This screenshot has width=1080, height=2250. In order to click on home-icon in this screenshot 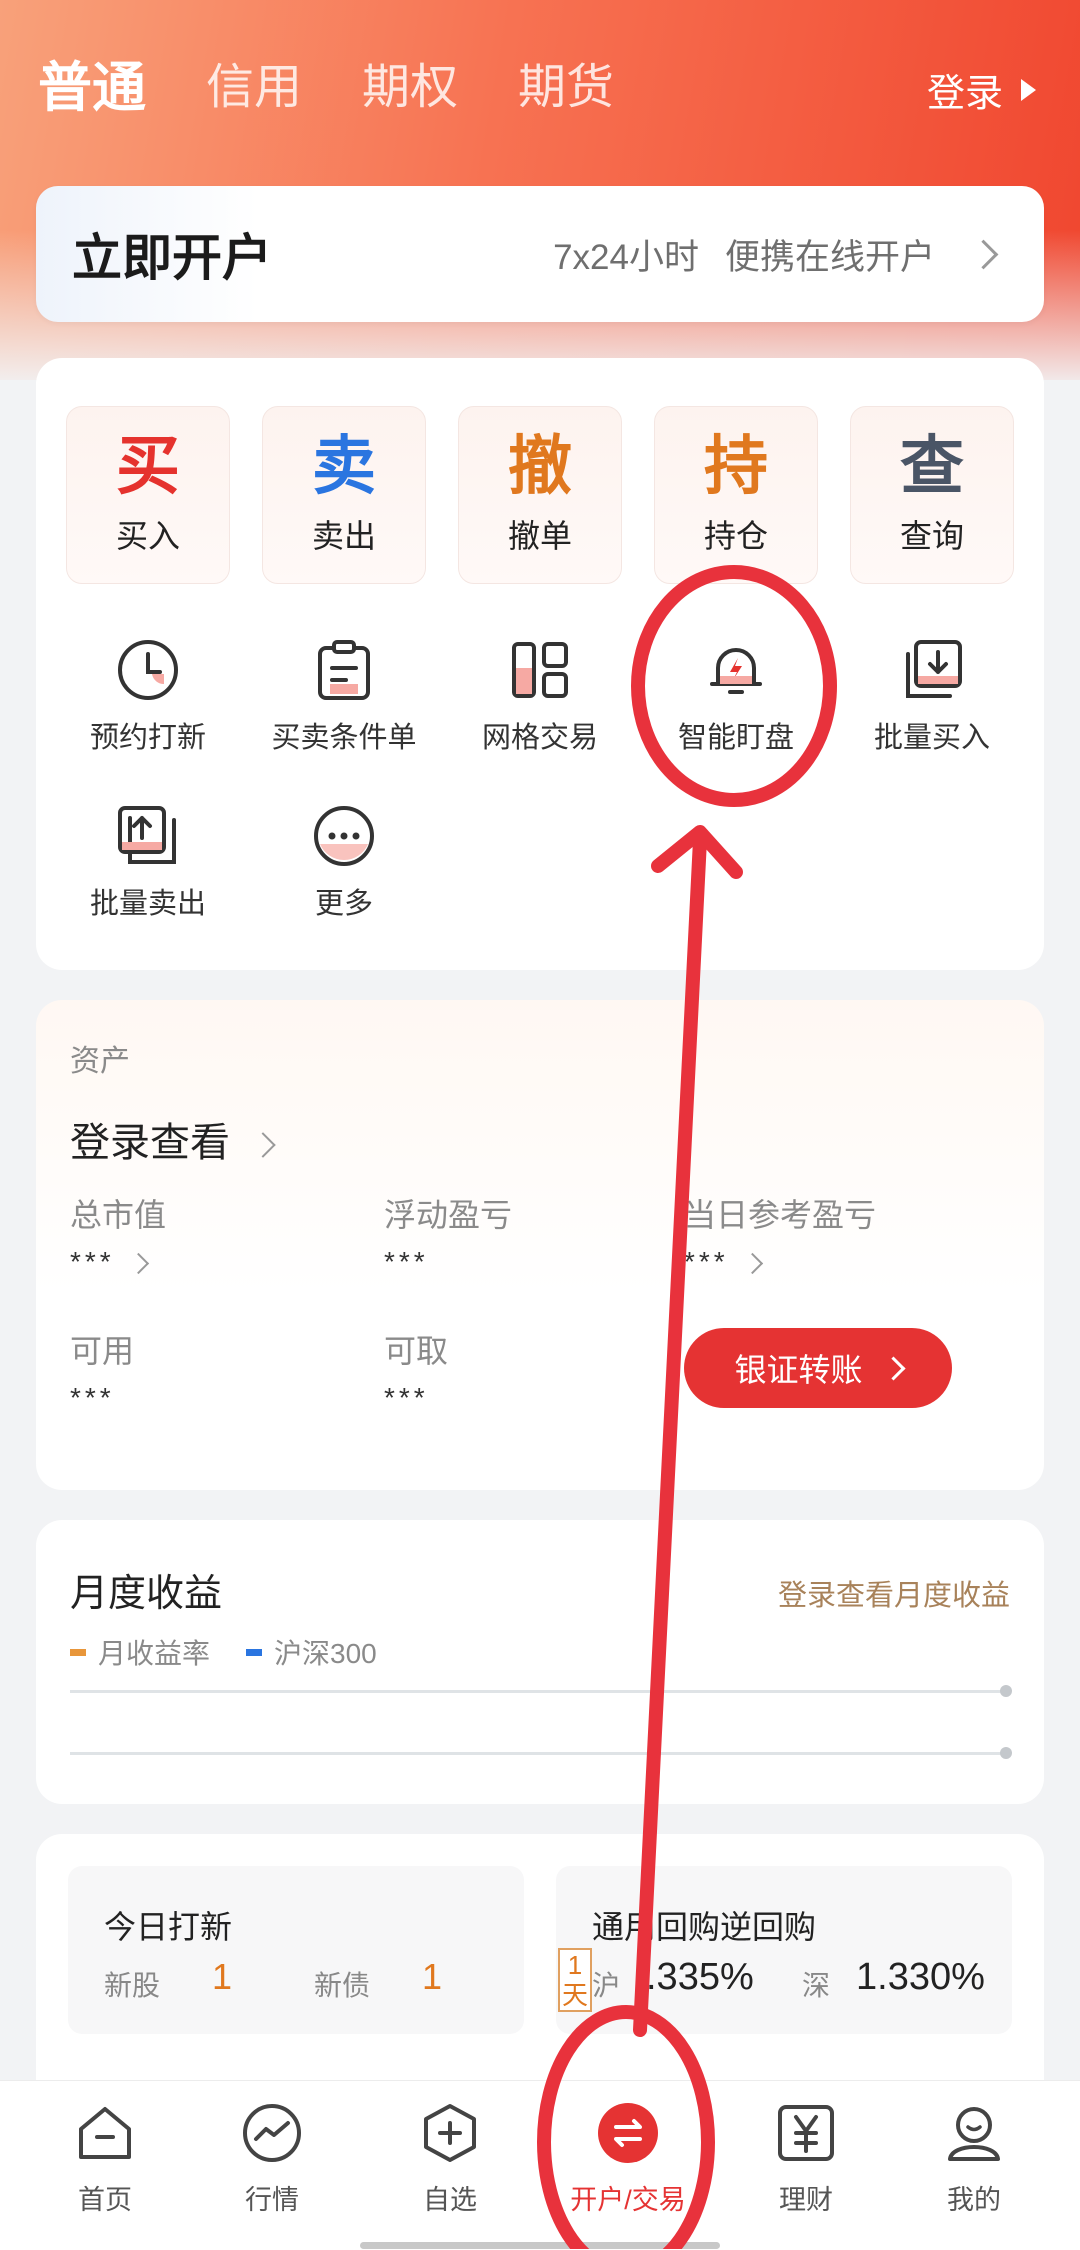, I will do `click(105, 2133)`.